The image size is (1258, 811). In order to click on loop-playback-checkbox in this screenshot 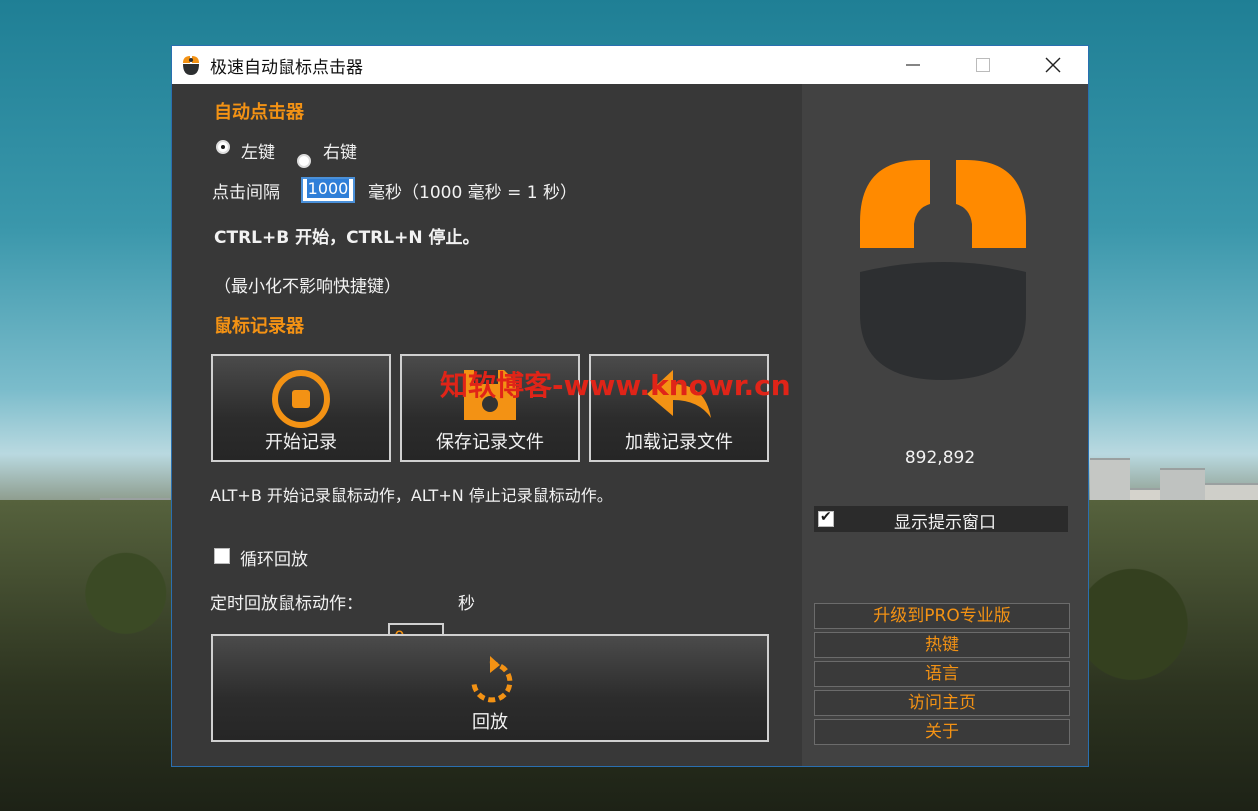, I will do `click(222, 556)`.